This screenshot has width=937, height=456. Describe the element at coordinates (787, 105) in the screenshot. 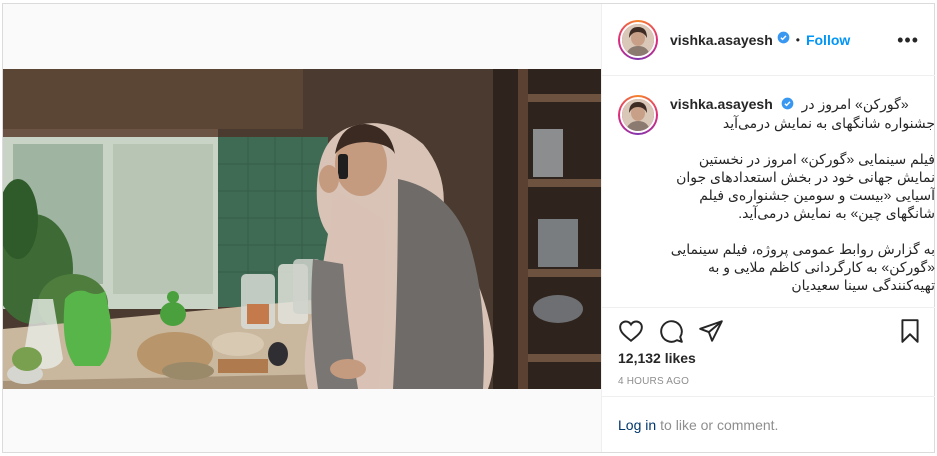

I see `caption-verified-badge-icon` at that location.